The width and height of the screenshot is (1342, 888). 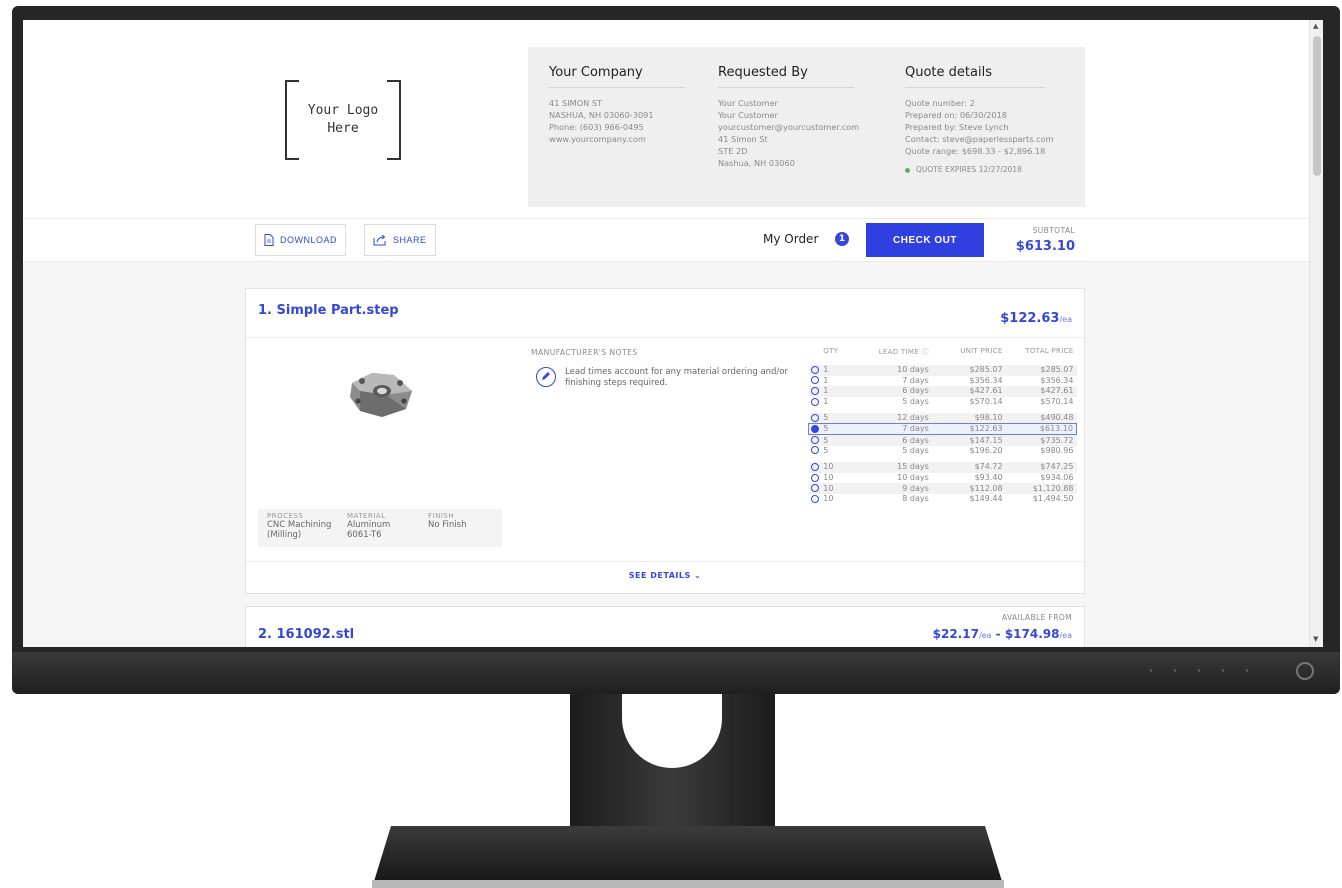 I want to click on monitor-chin, so click(x=676, y=673).